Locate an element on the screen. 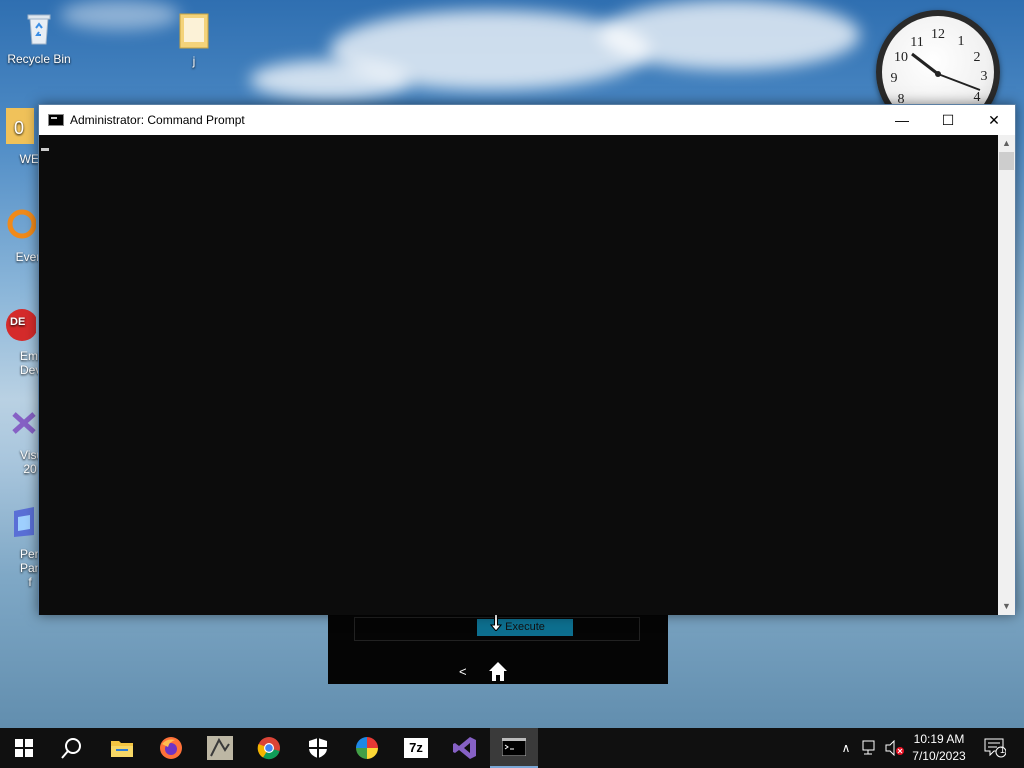 This screenshot has height=768, width=1024. app-icon is located at coordinates (220, 748).